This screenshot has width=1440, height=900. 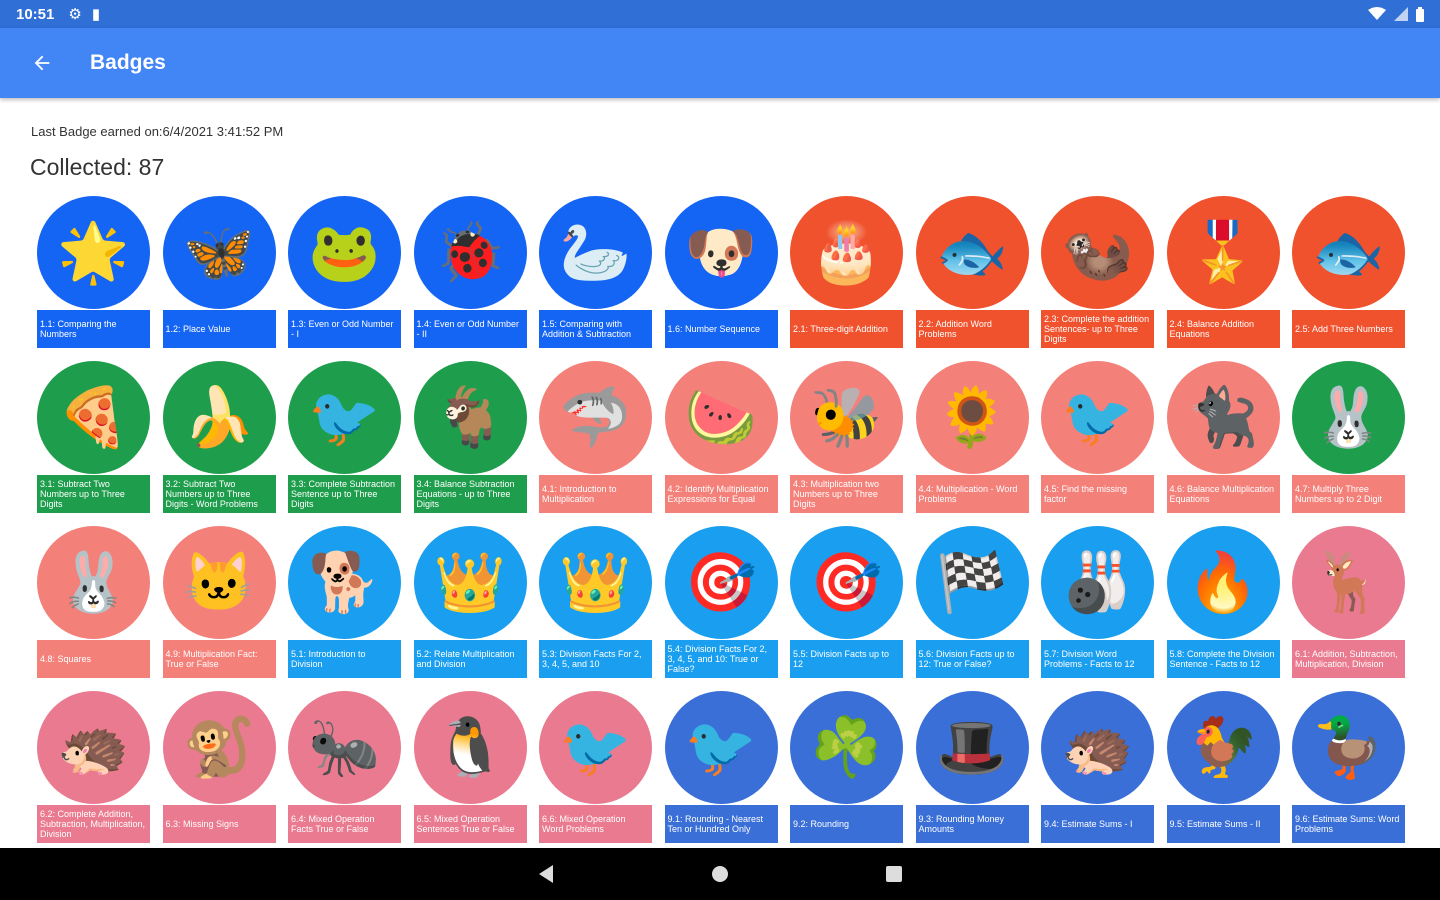 I want to click on badge-icon: 🐒, so click(x=219, y=747).